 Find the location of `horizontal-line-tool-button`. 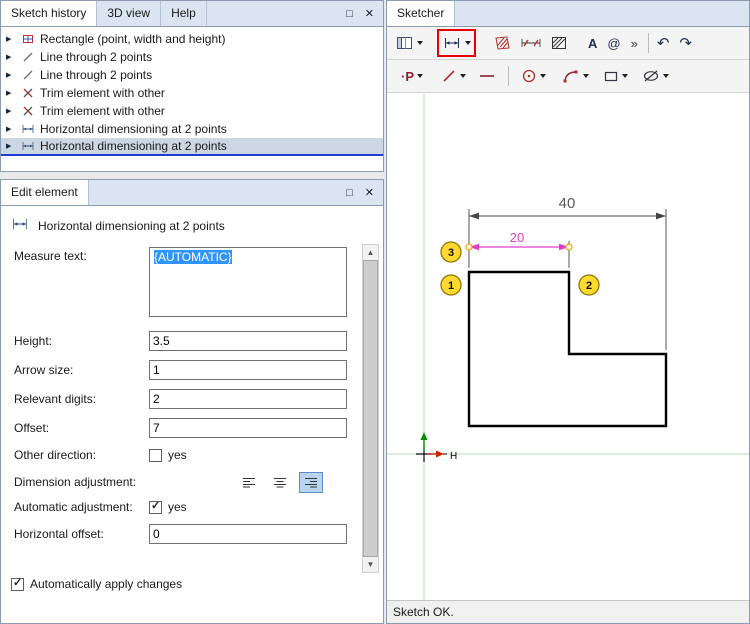

horizontal-line-tool-button is located at coordinates (487, 76).